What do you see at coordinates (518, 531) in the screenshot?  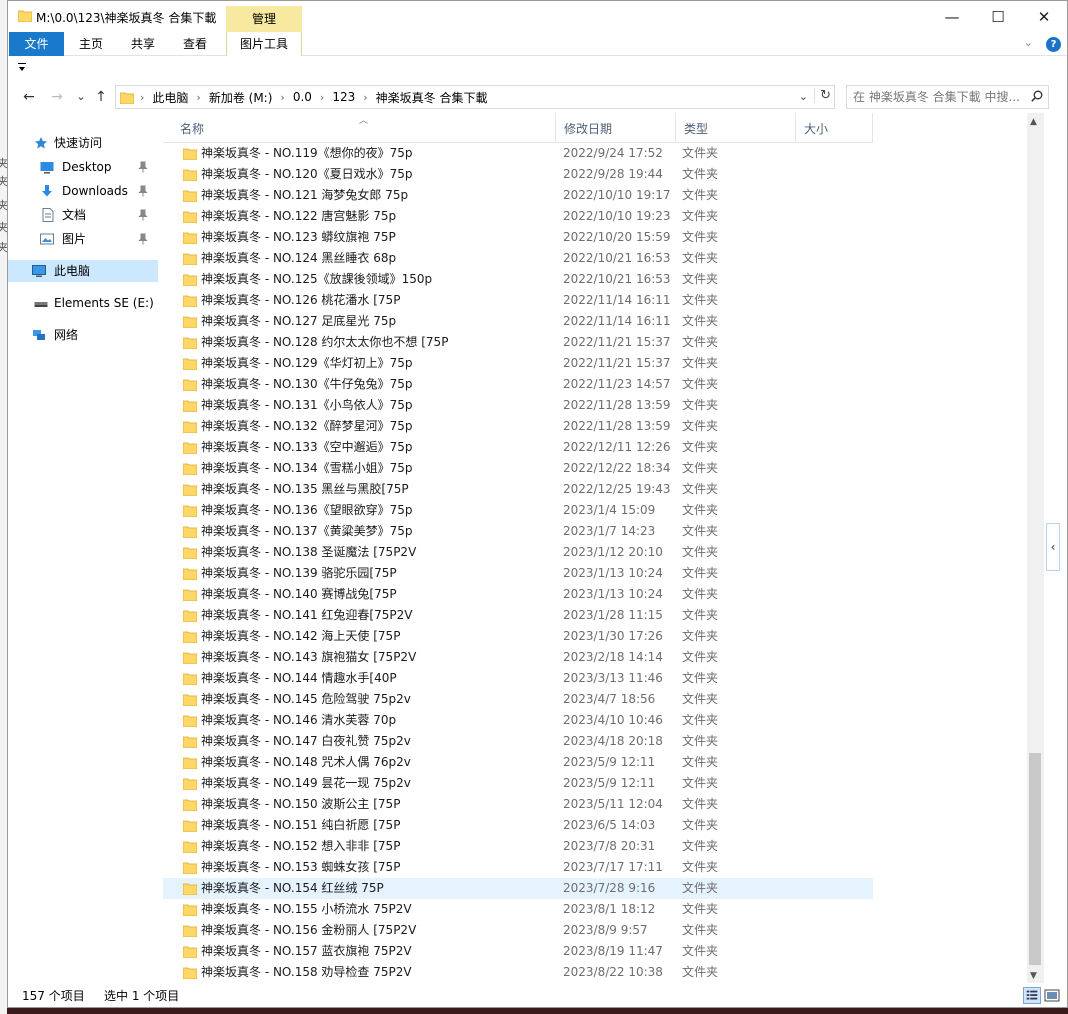 I see `table-row: 神楽坂真冬 - NO.137《黄粱美梦》75p 2023/1/7 14:23 文件夹` at bounding box center [518, 531].